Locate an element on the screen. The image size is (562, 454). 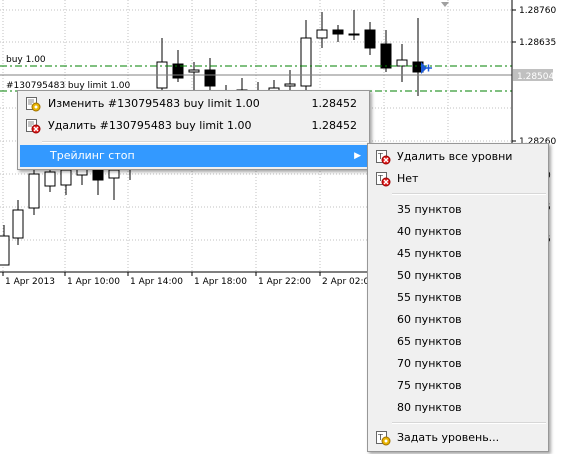
trailing-level-item: 75 пунктов is located at coordinates (458, 386).